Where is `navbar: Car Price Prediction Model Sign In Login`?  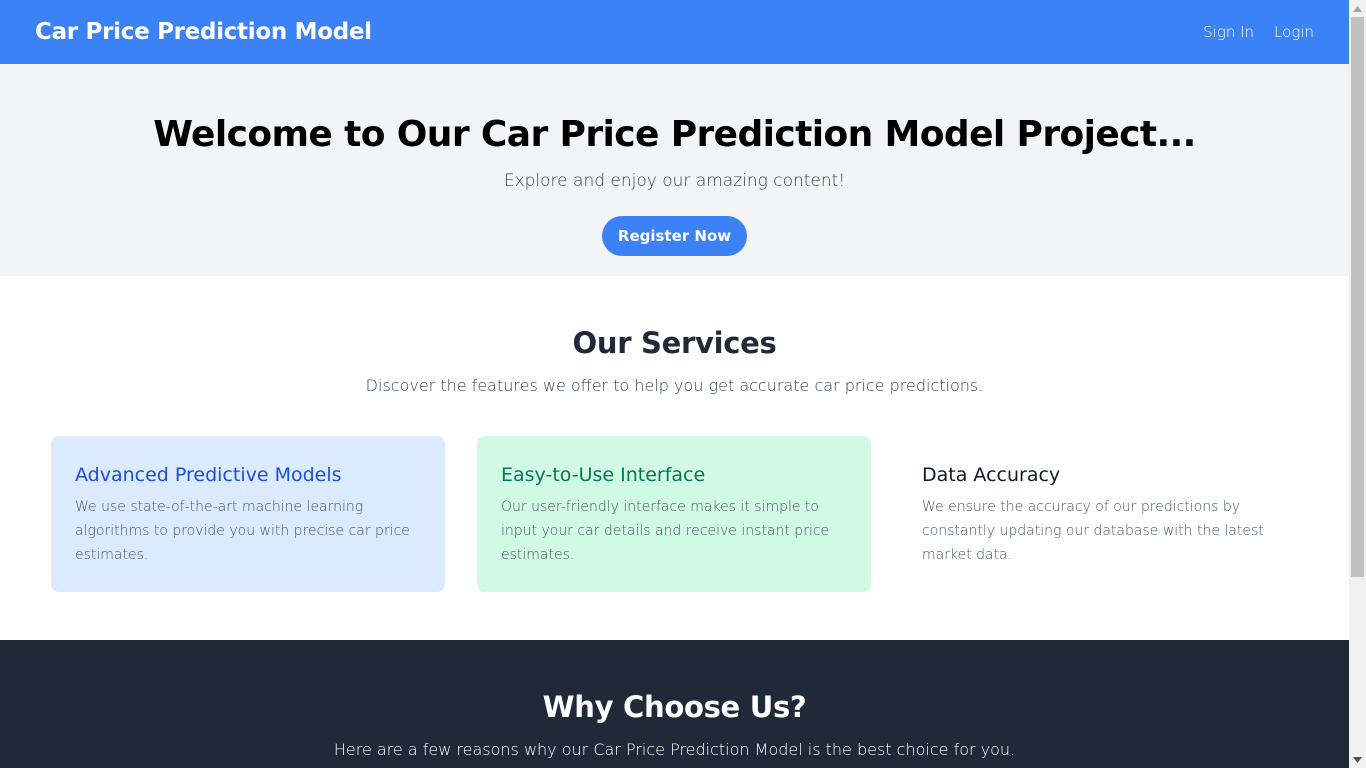 navbar: Car Price Prediction Model Sign In Login is located at coordinates (674, 32).